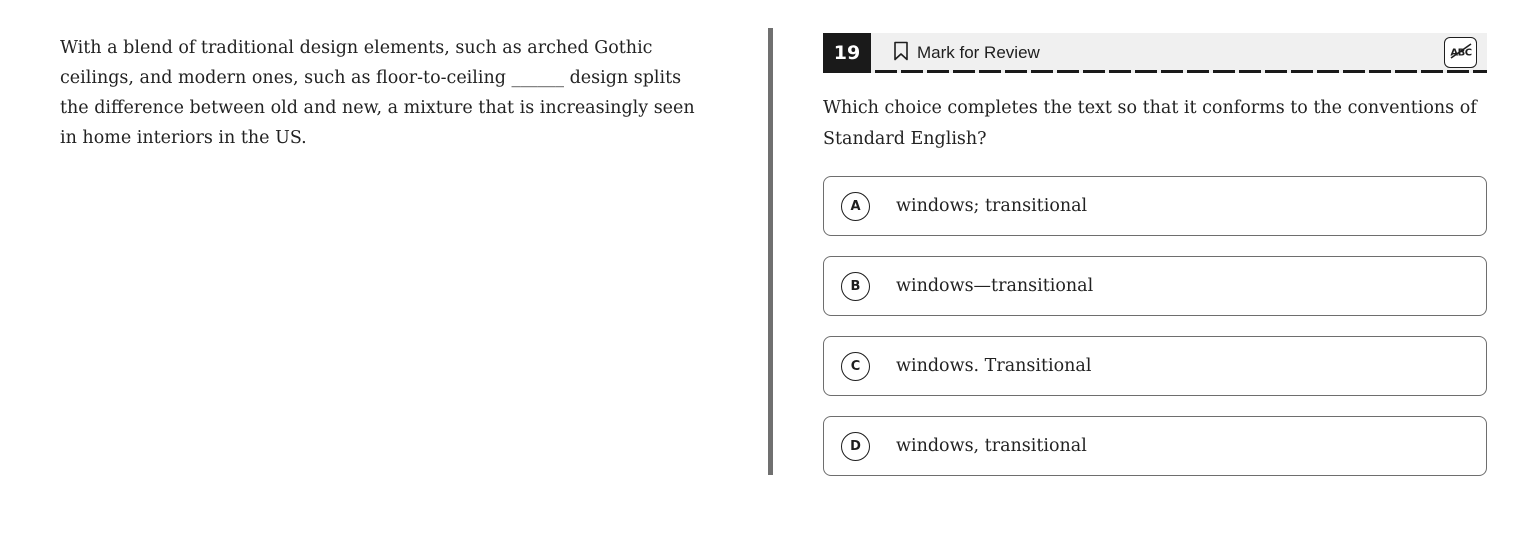 The height and width of the screenshot is (536, 1526). What do you see at coordinates (1155, 286) in the screenshot?
I see `answer-option-b: B windows—transitional` at bounding box center [1155, 286].